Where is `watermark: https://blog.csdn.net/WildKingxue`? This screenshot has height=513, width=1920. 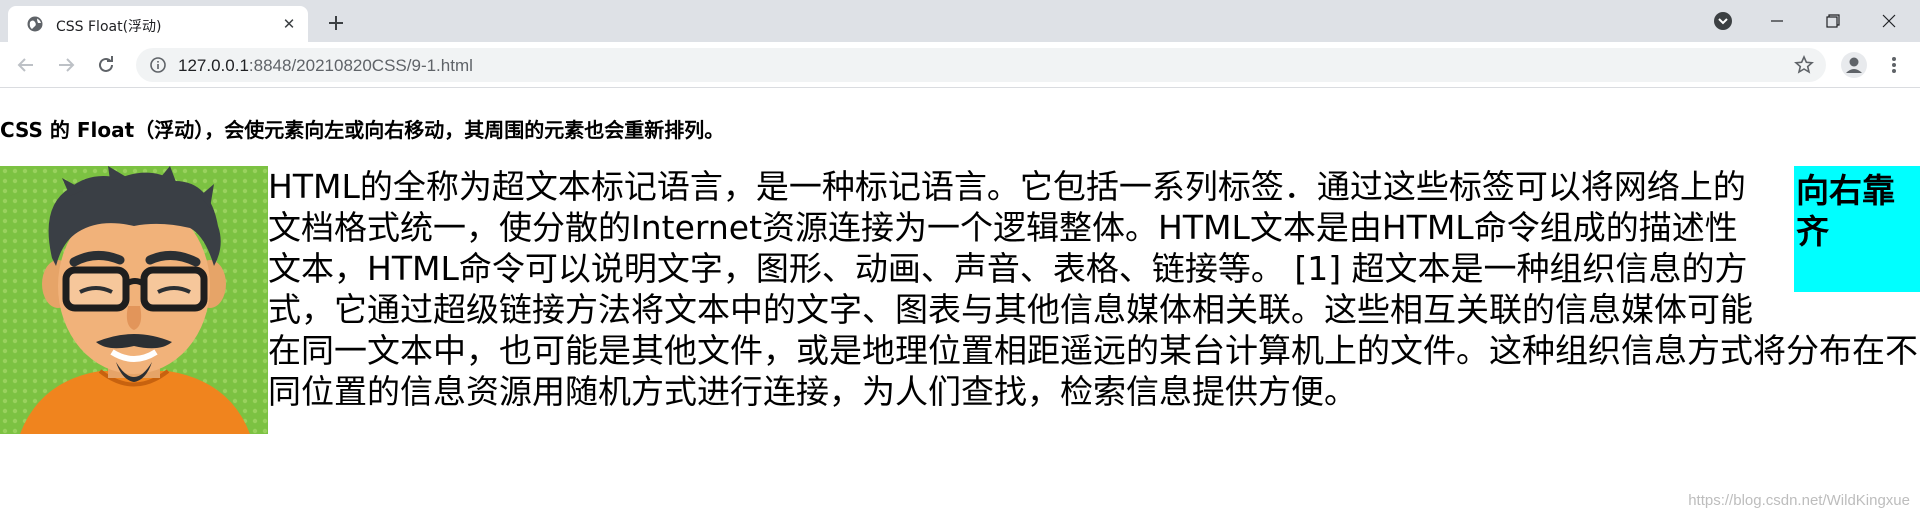
watermark: https://blog.csdn.net/WildKingxue is located at coordinates (1799, 500).